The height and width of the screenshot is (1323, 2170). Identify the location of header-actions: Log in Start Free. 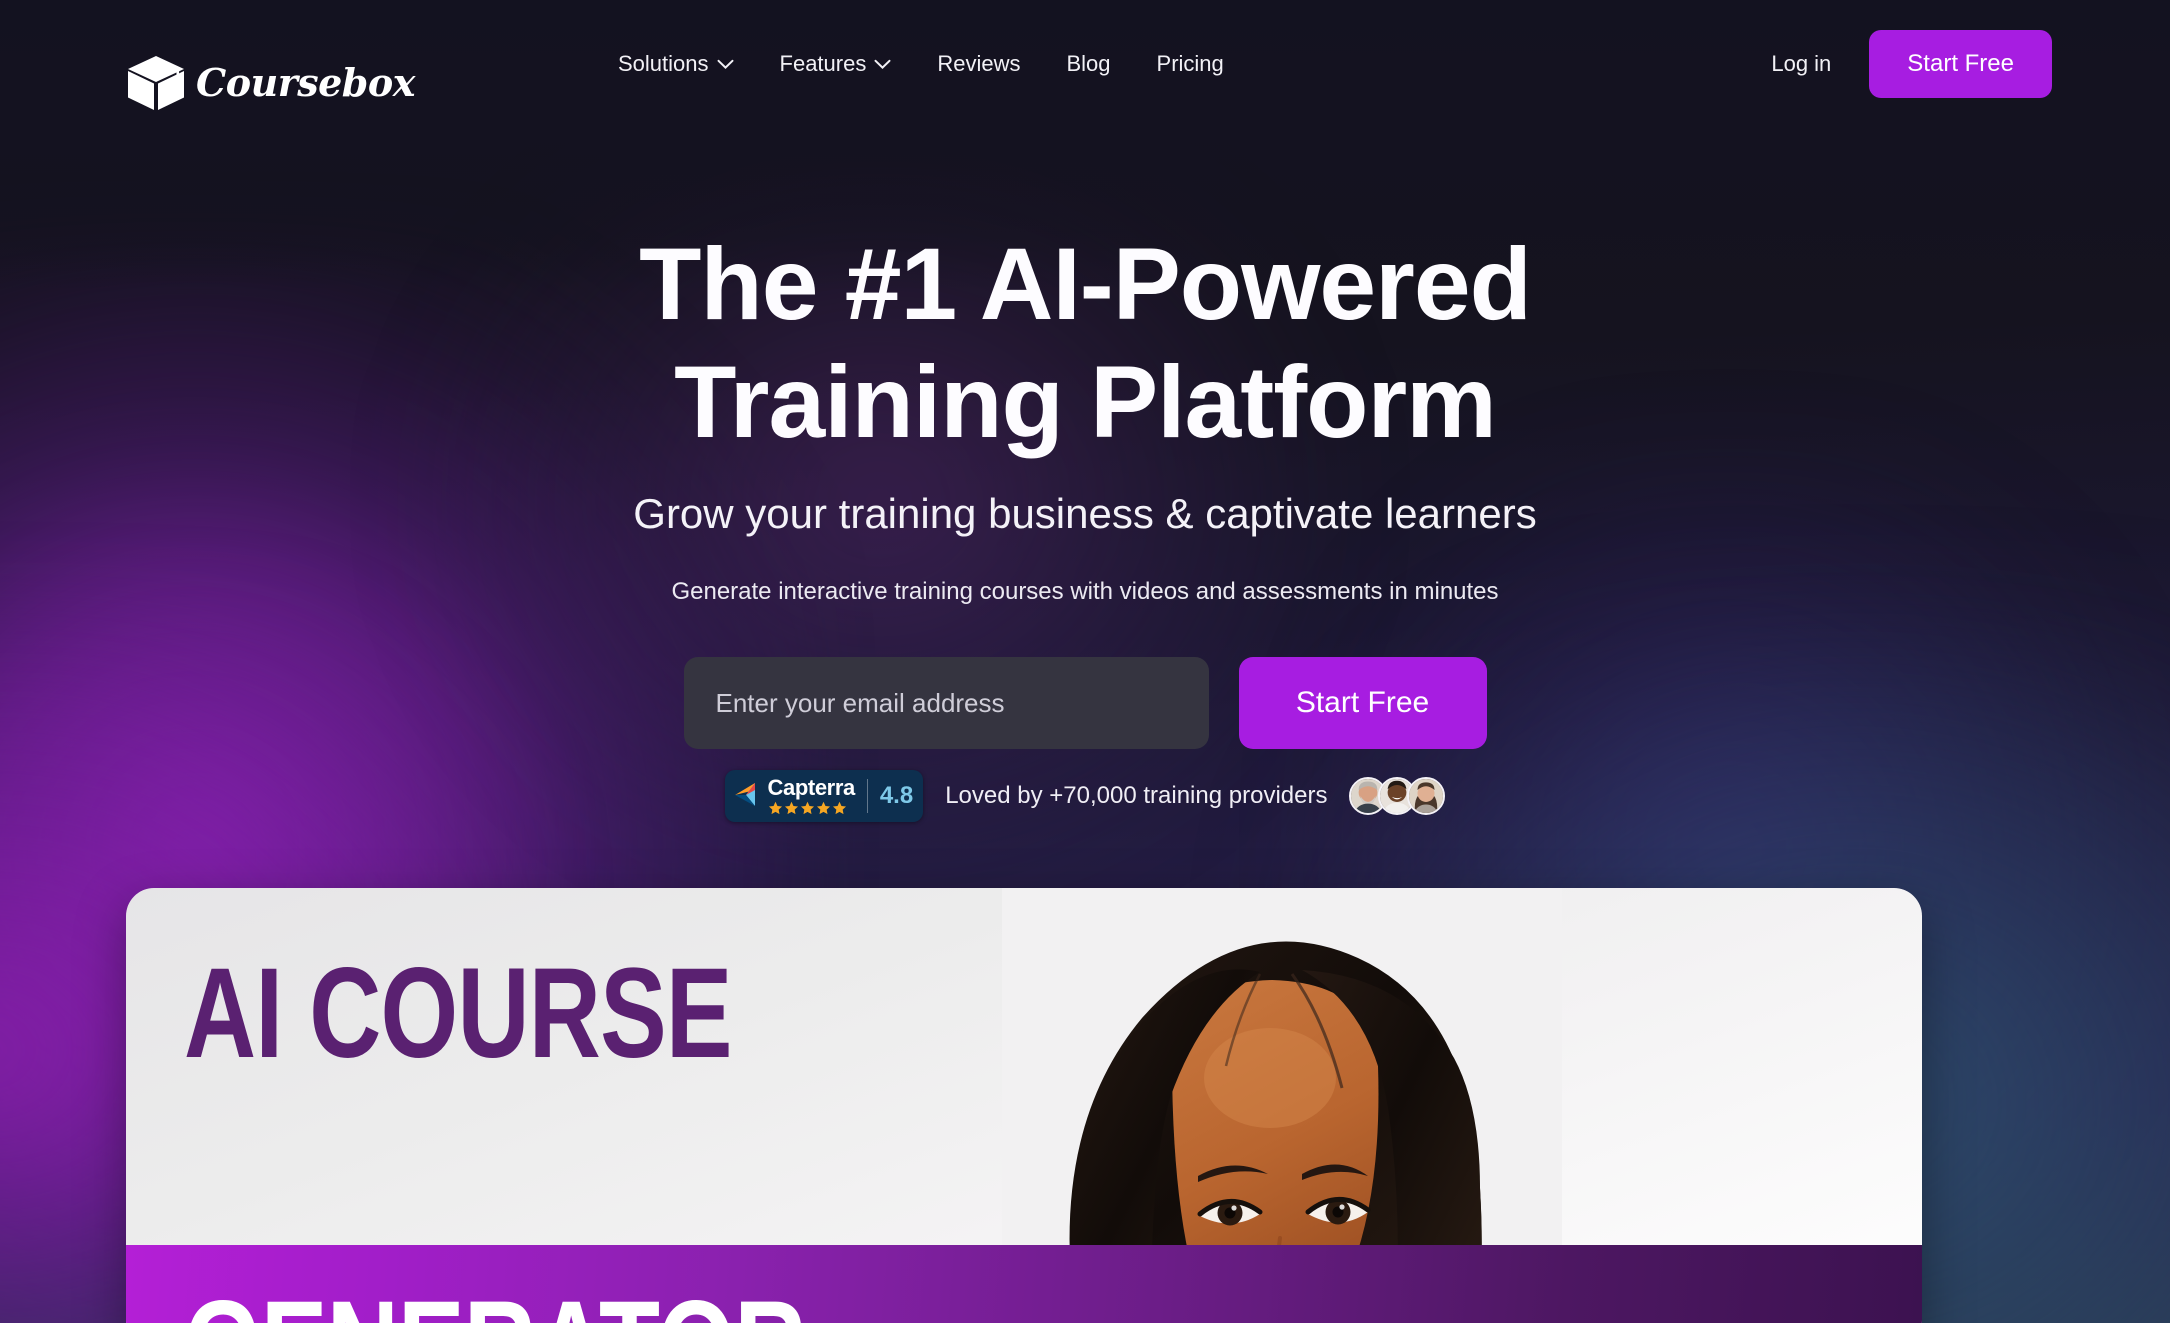
(1904, 64).